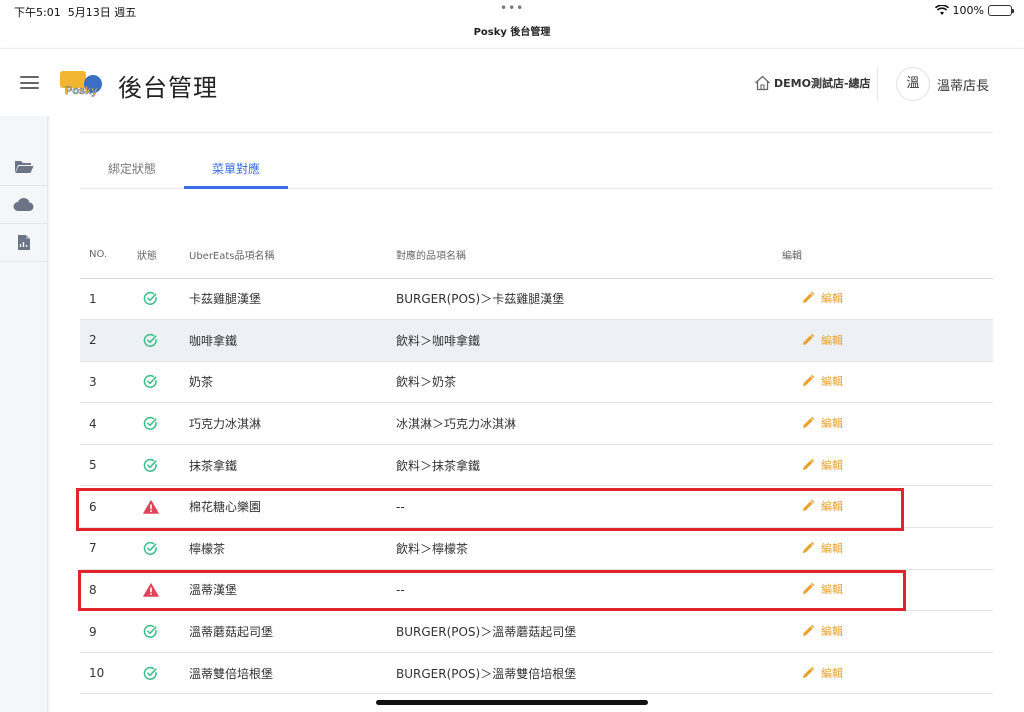 This screenshot has height=712, width=1024. I want to click on sidebar-item-cloud, so click(23, 205).